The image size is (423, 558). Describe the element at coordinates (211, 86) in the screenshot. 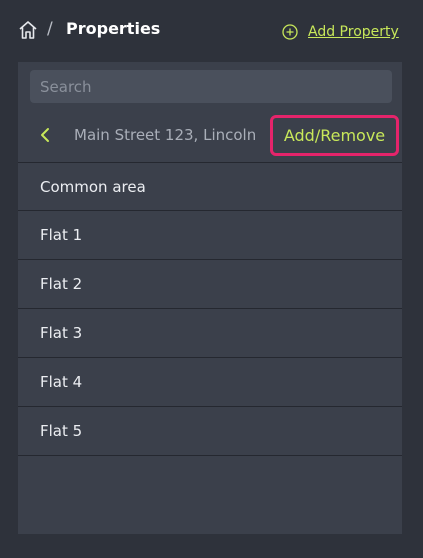

I see `search-input` at that location.